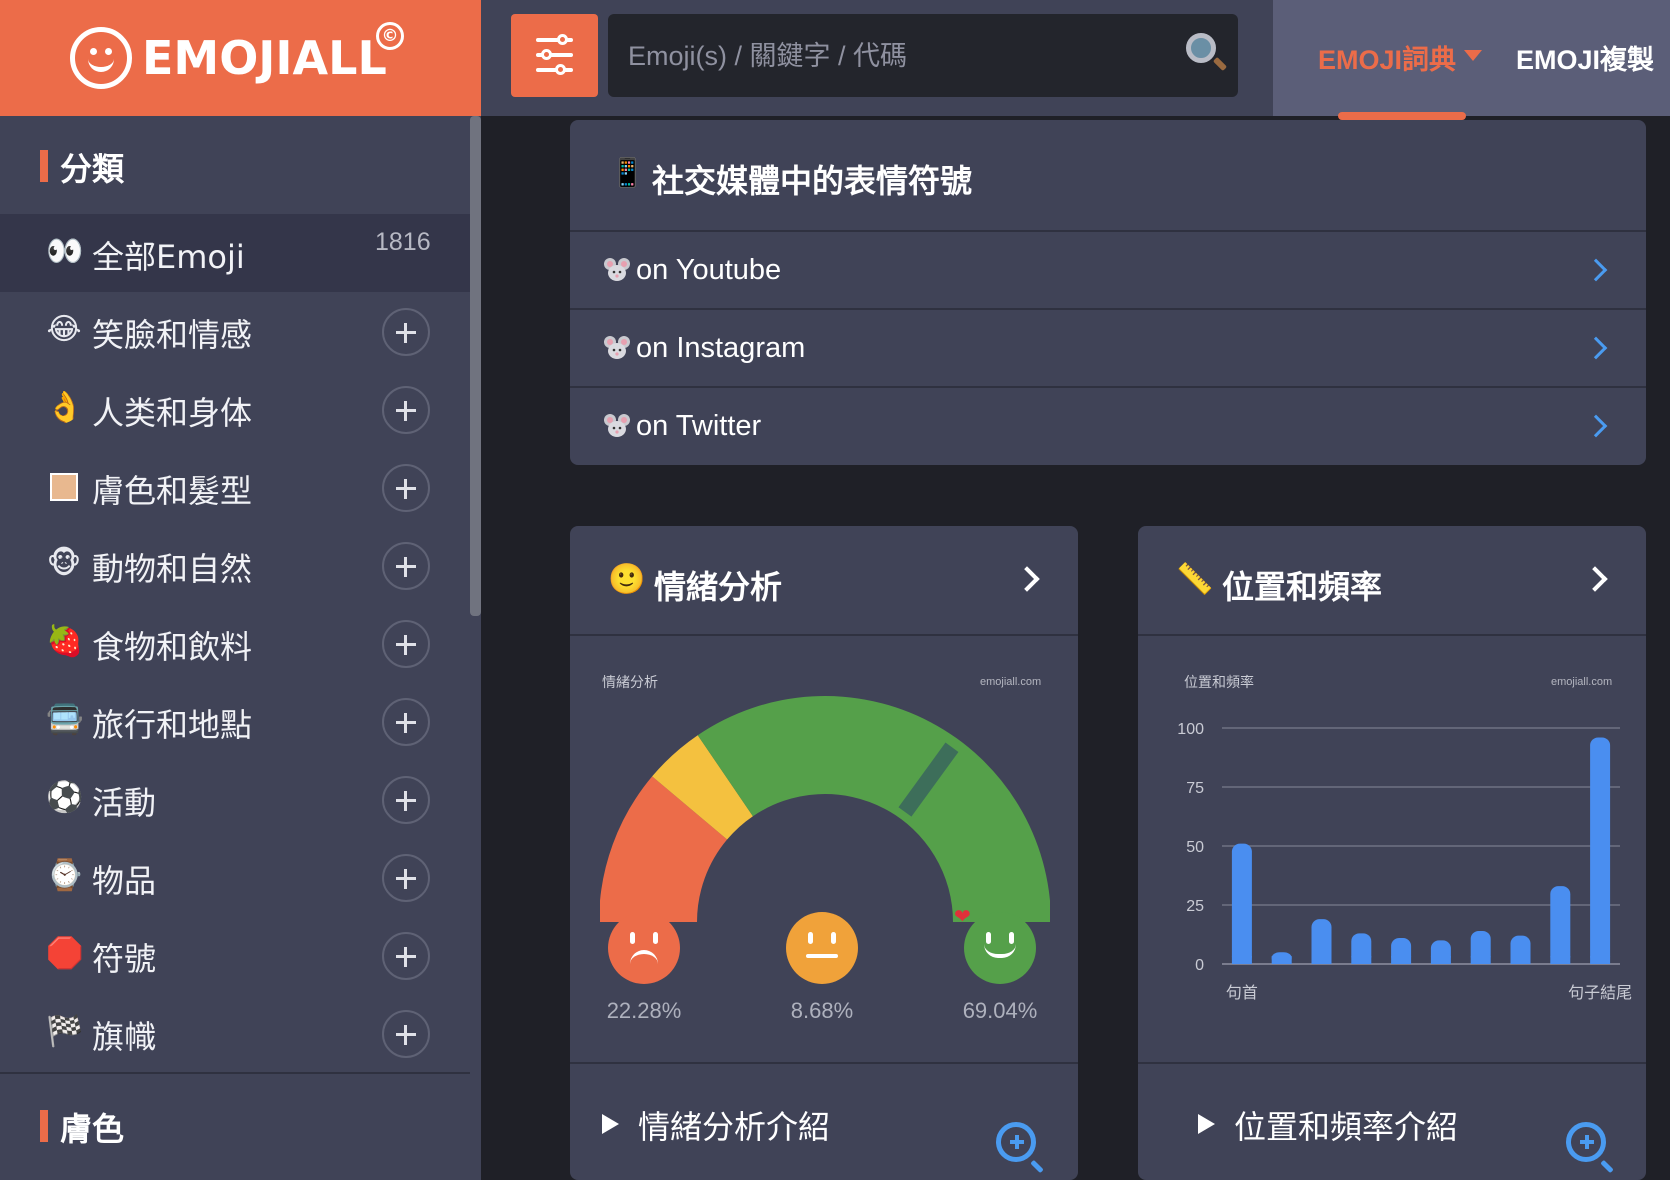 This screenshot has height=1180, width=1670. Describe the element at coordinates (1387, 57) in the screenshot. I see `nav-emoji-dictionary: EMOJI詞典` at that location.